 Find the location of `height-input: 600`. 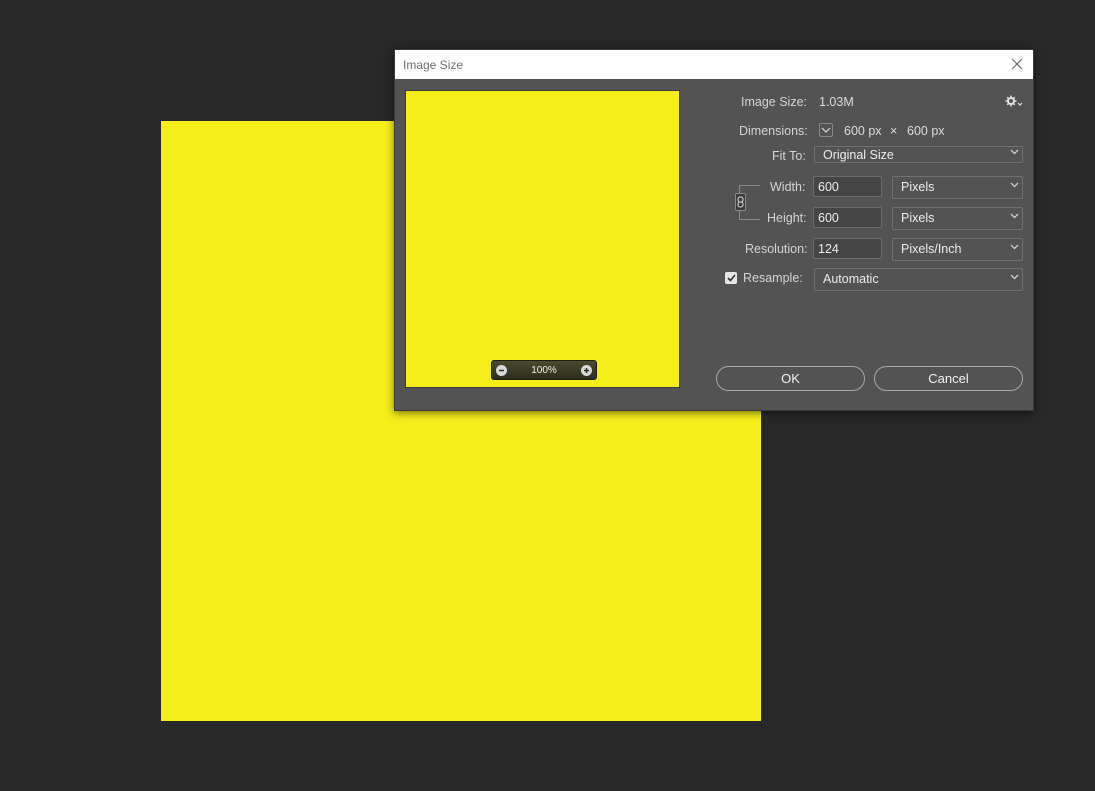

height-input: 600 is located at coordinates (847, 217).